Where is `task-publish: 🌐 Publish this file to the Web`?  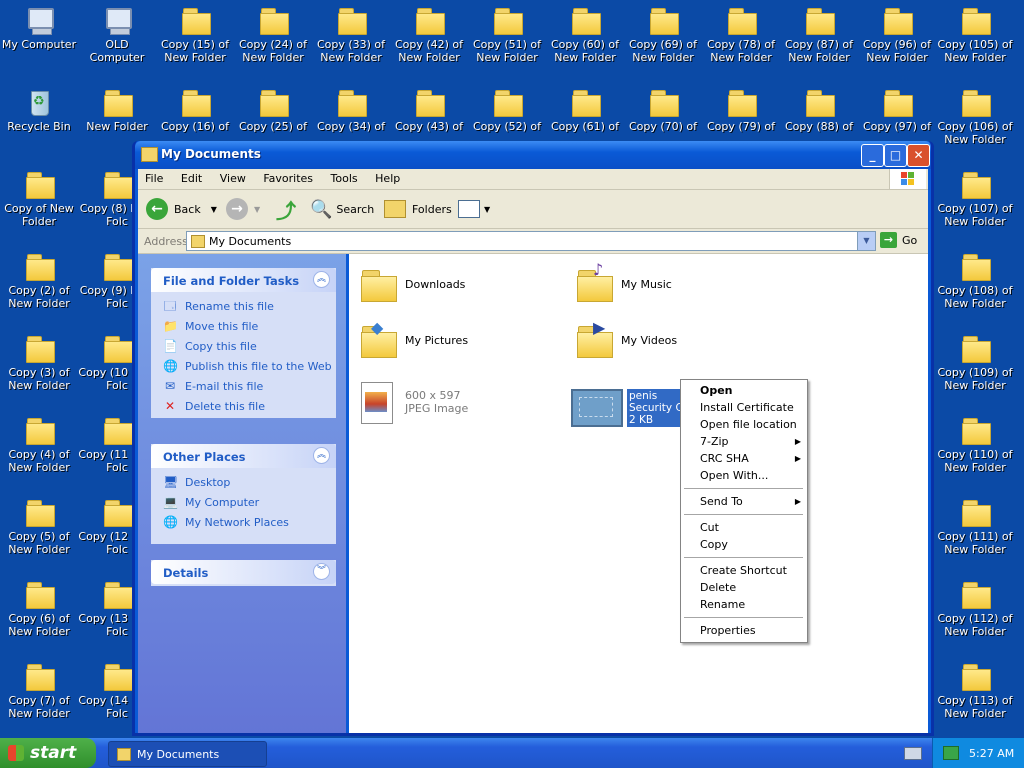 task-publish: 🌐 Publish this file to the Web is located at coordinates (243, 366).